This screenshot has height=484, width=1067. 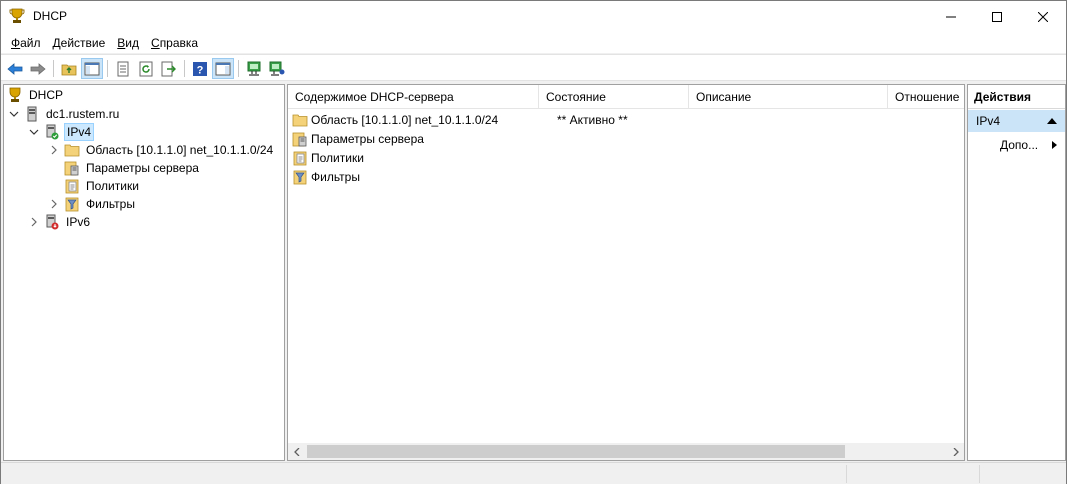 I want to click on tree-label: IPv4, so click(x=79, y=132).